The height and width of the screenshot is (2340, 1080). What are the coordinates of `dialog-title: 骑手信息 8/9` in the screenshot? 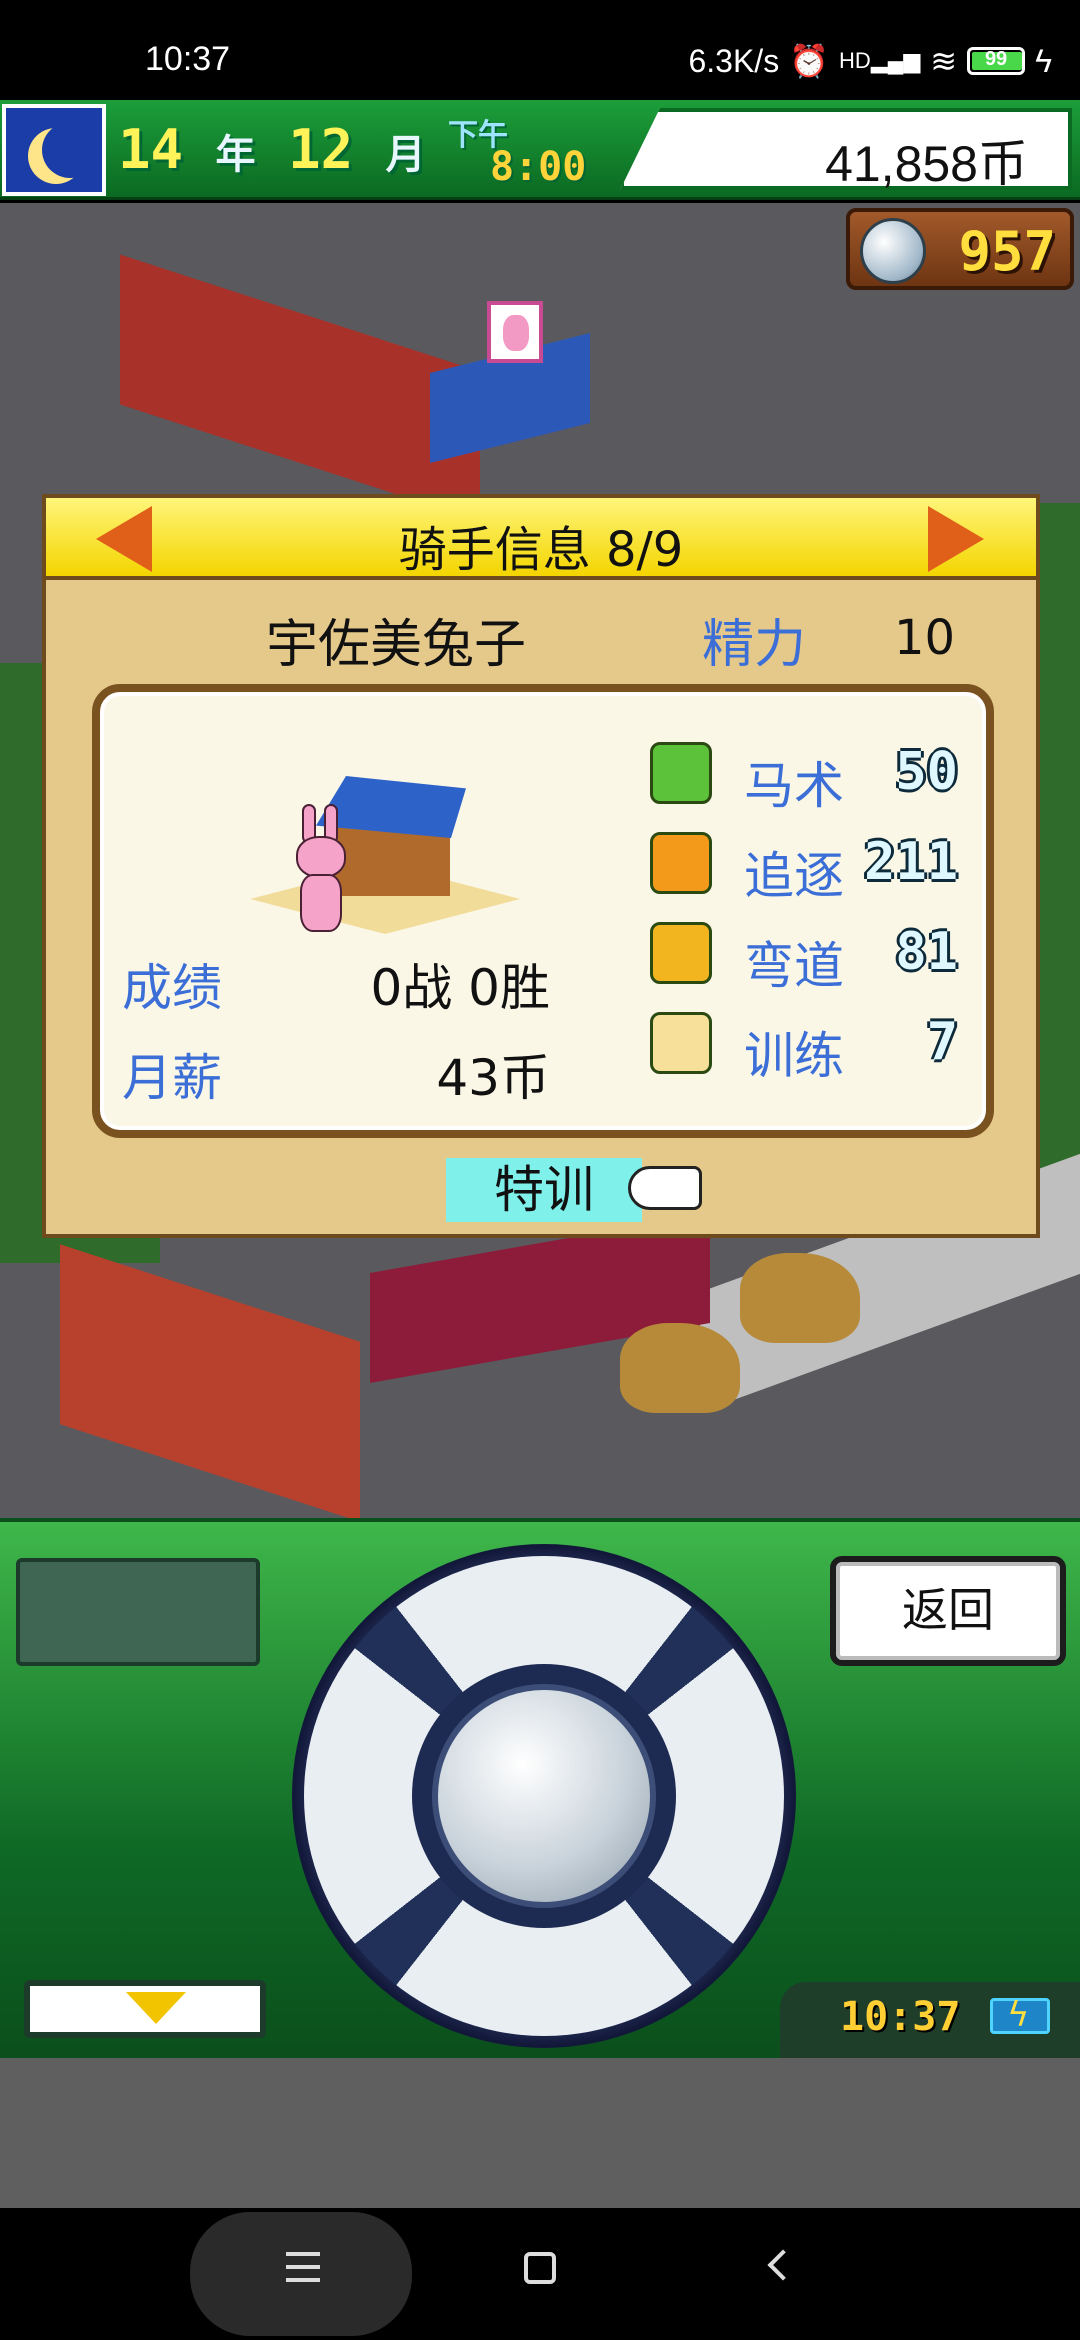 It's located at (541, 550).